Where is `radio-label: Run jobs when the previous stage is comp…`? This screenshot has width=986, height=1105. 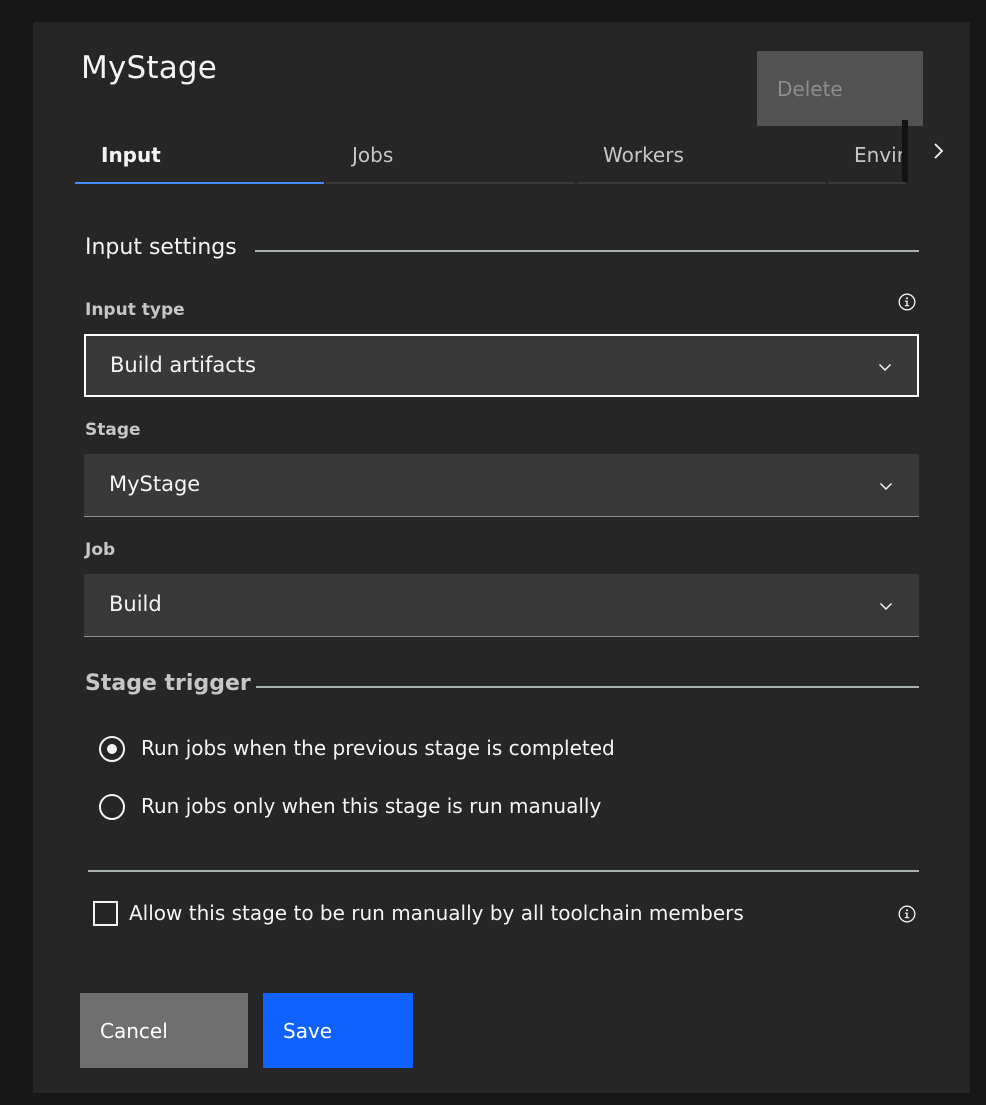 radio-label: Run jobs when the previous stage is comp… is located at coordinates (378, 748).